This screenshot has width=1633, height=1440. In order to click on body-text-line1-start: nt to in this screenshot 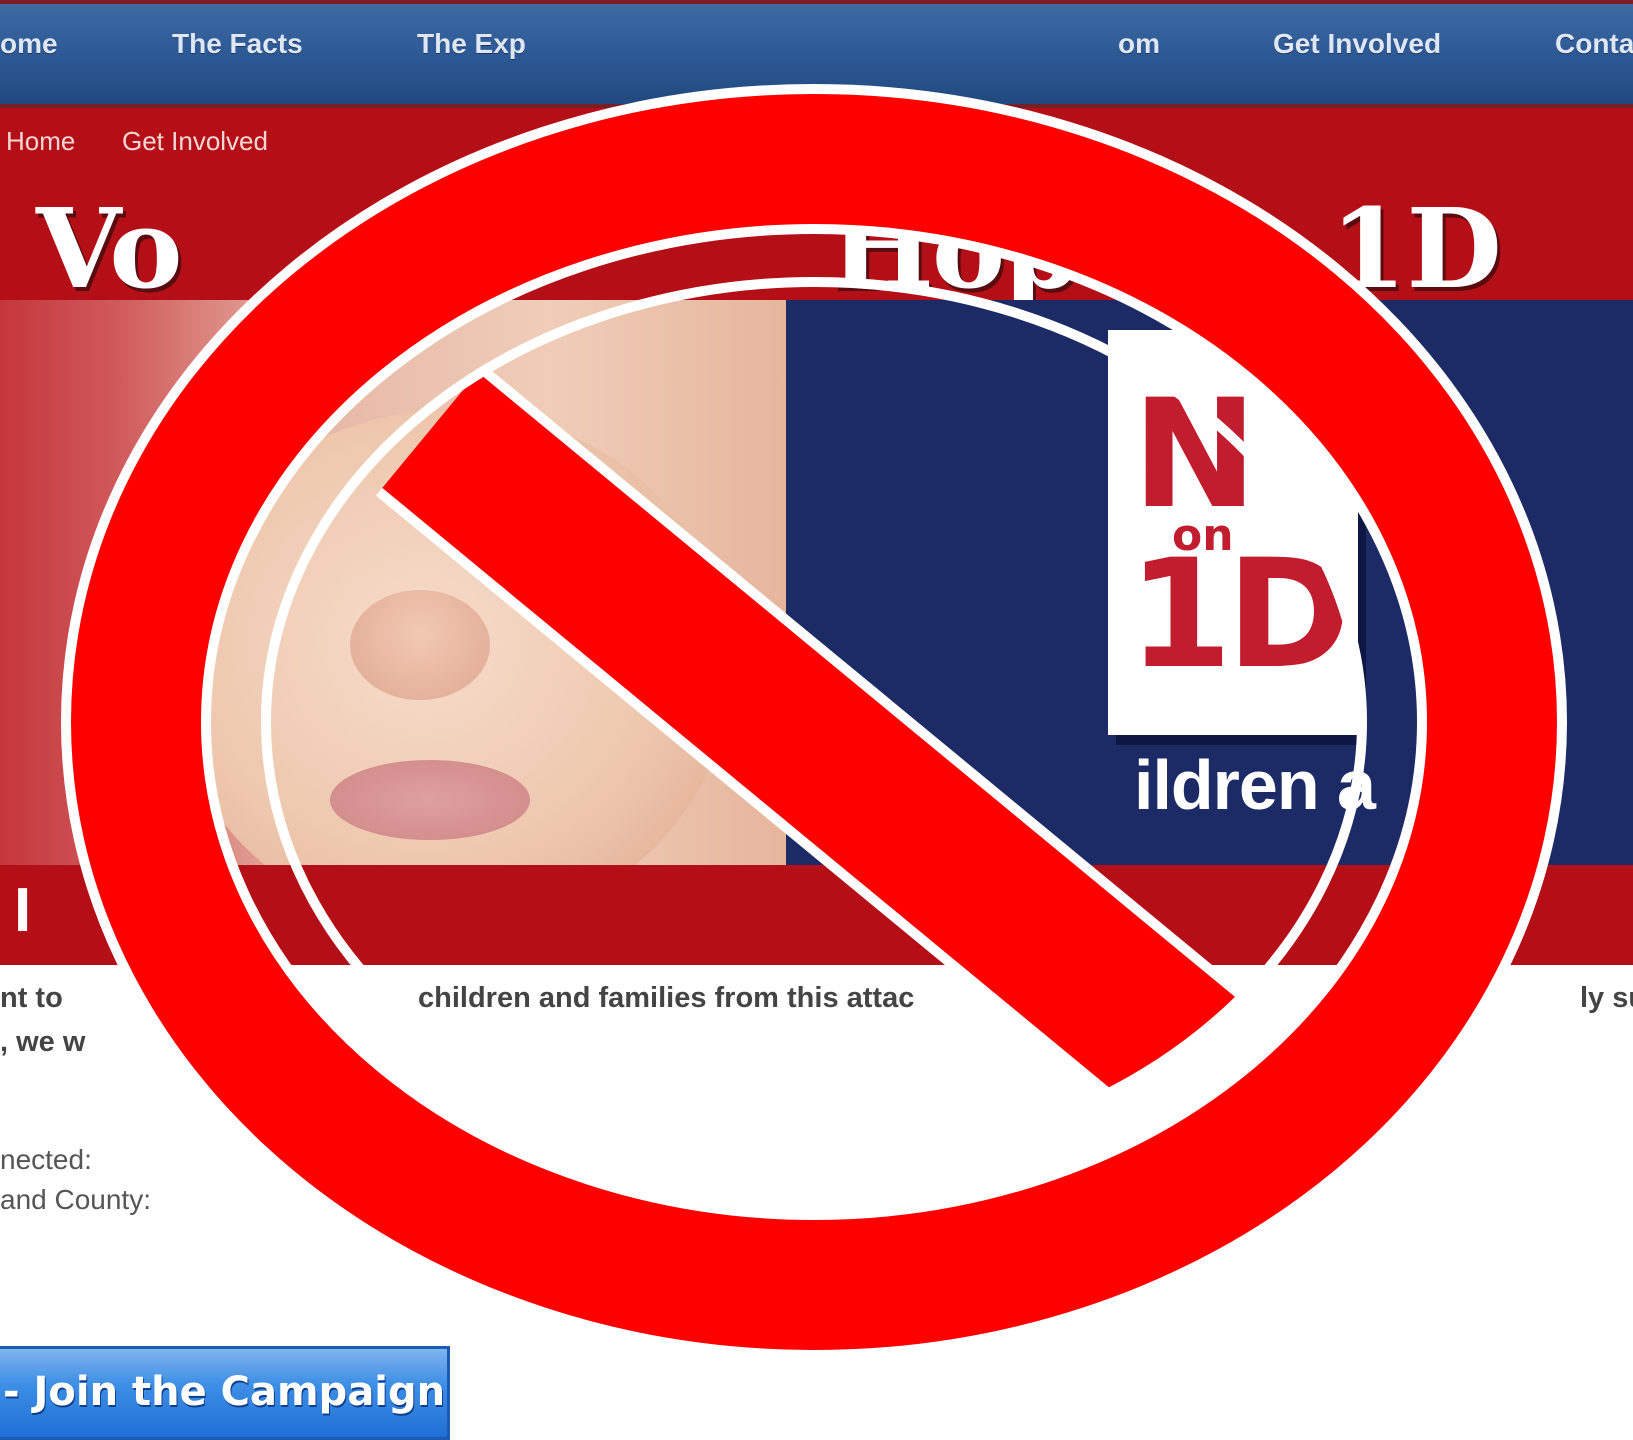, I will do `click(31, 998)`.